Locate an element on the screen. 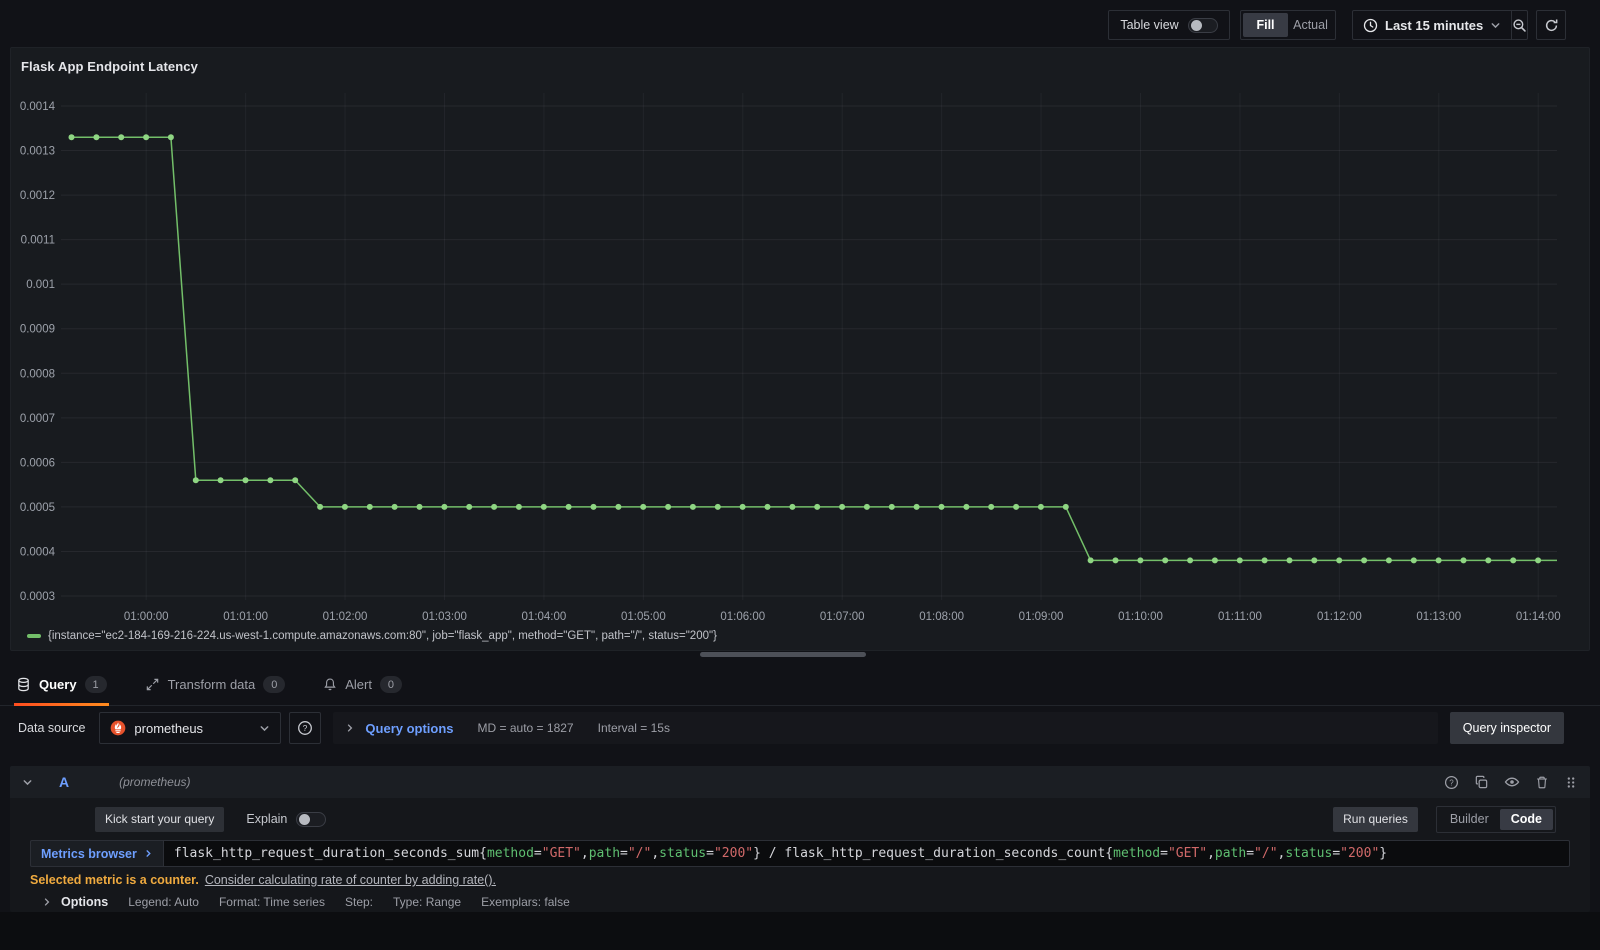 The image size is (1600, 950). zoom-out-time-button is located at coordinates (1519, 25).